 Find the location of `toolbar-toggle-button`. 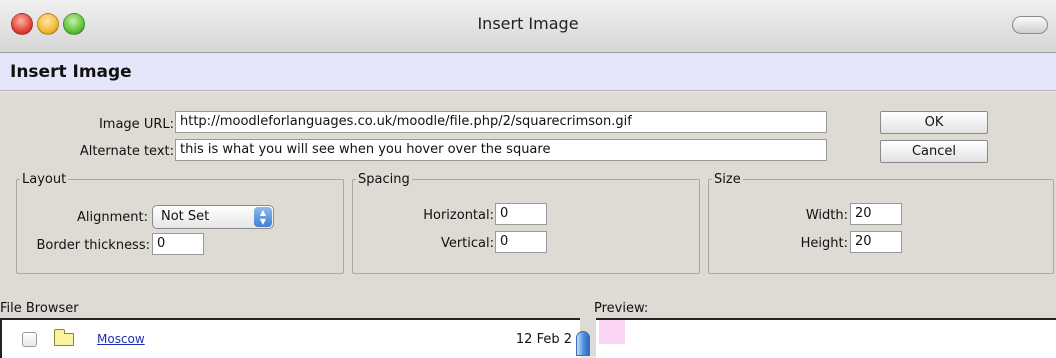

toolbar-toggle-button is located at coordinates (1030, 25).